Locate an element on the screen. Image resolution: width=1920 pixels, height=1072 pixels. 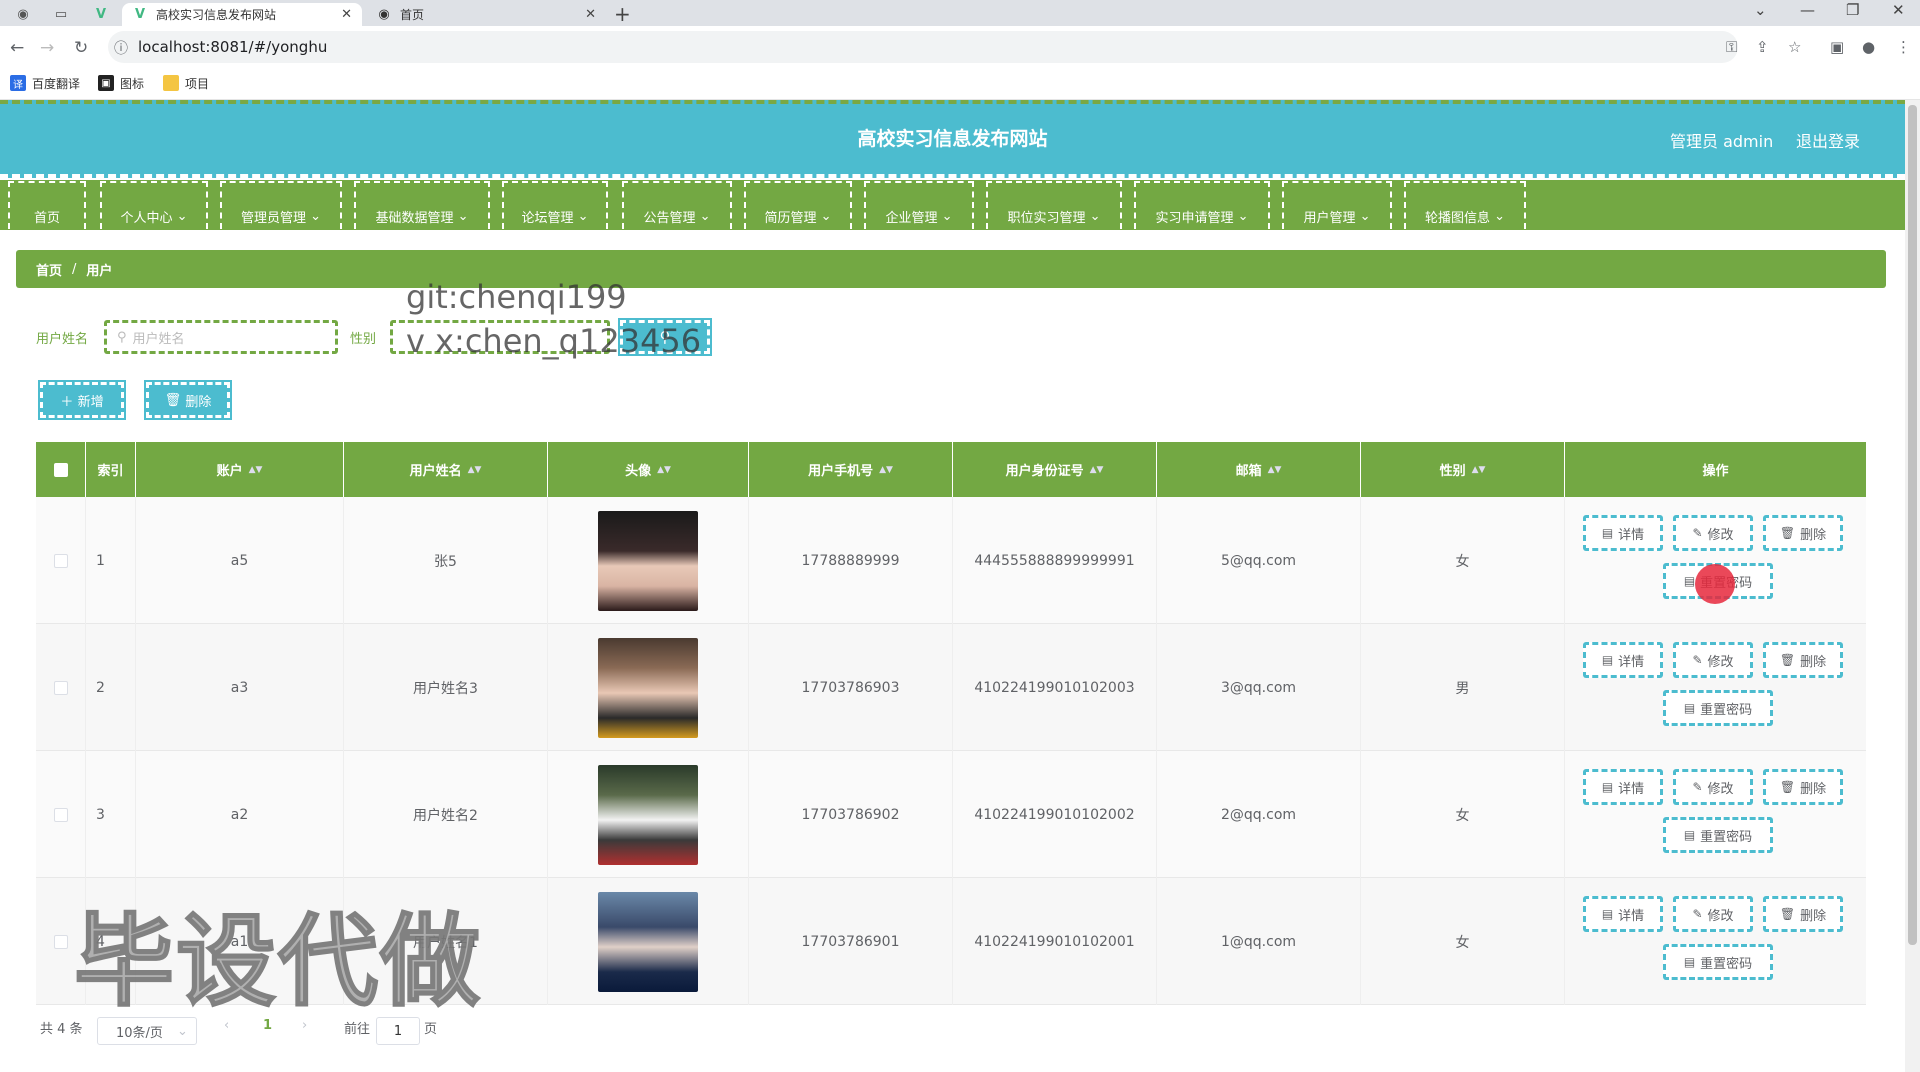
menu-item-carousel: 轮播图信息 ⌄ is located at coordinates (1465, 205).